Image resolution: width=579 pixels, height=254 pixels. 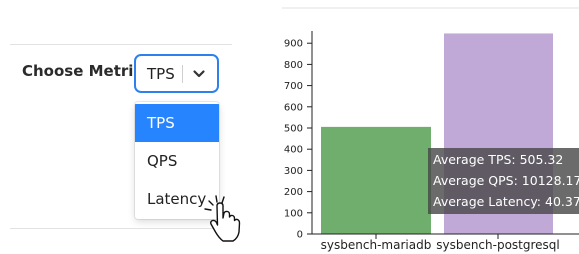 What do you see at coordinates (293, 65) in the screenshot?
I see `y-tick-label: 800` at bounding box center [293, 65].